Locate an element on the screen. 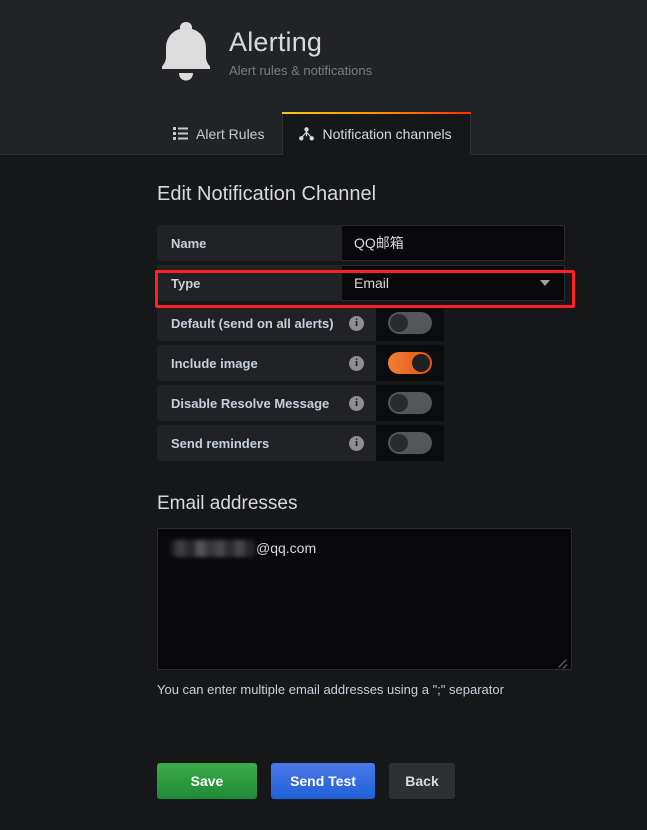 Image resolution: width=647 pixels, height=830 pixels. tab-alert-rules: Alert Rules is located at coordinates (219, 133).